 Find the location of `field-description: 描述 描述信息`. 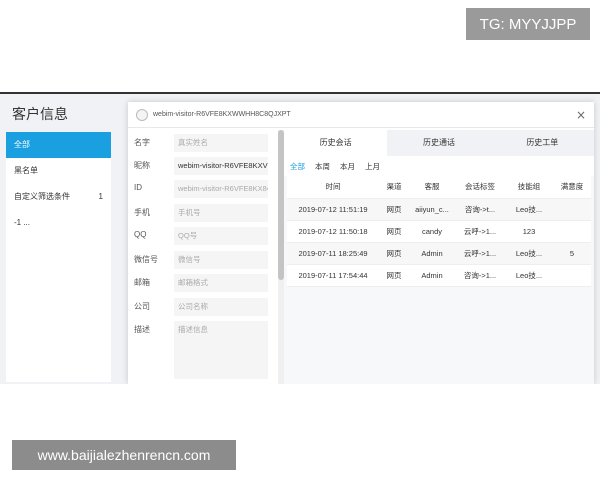

field-description: 描述 描述信息 is located at coordinates (204, 350).